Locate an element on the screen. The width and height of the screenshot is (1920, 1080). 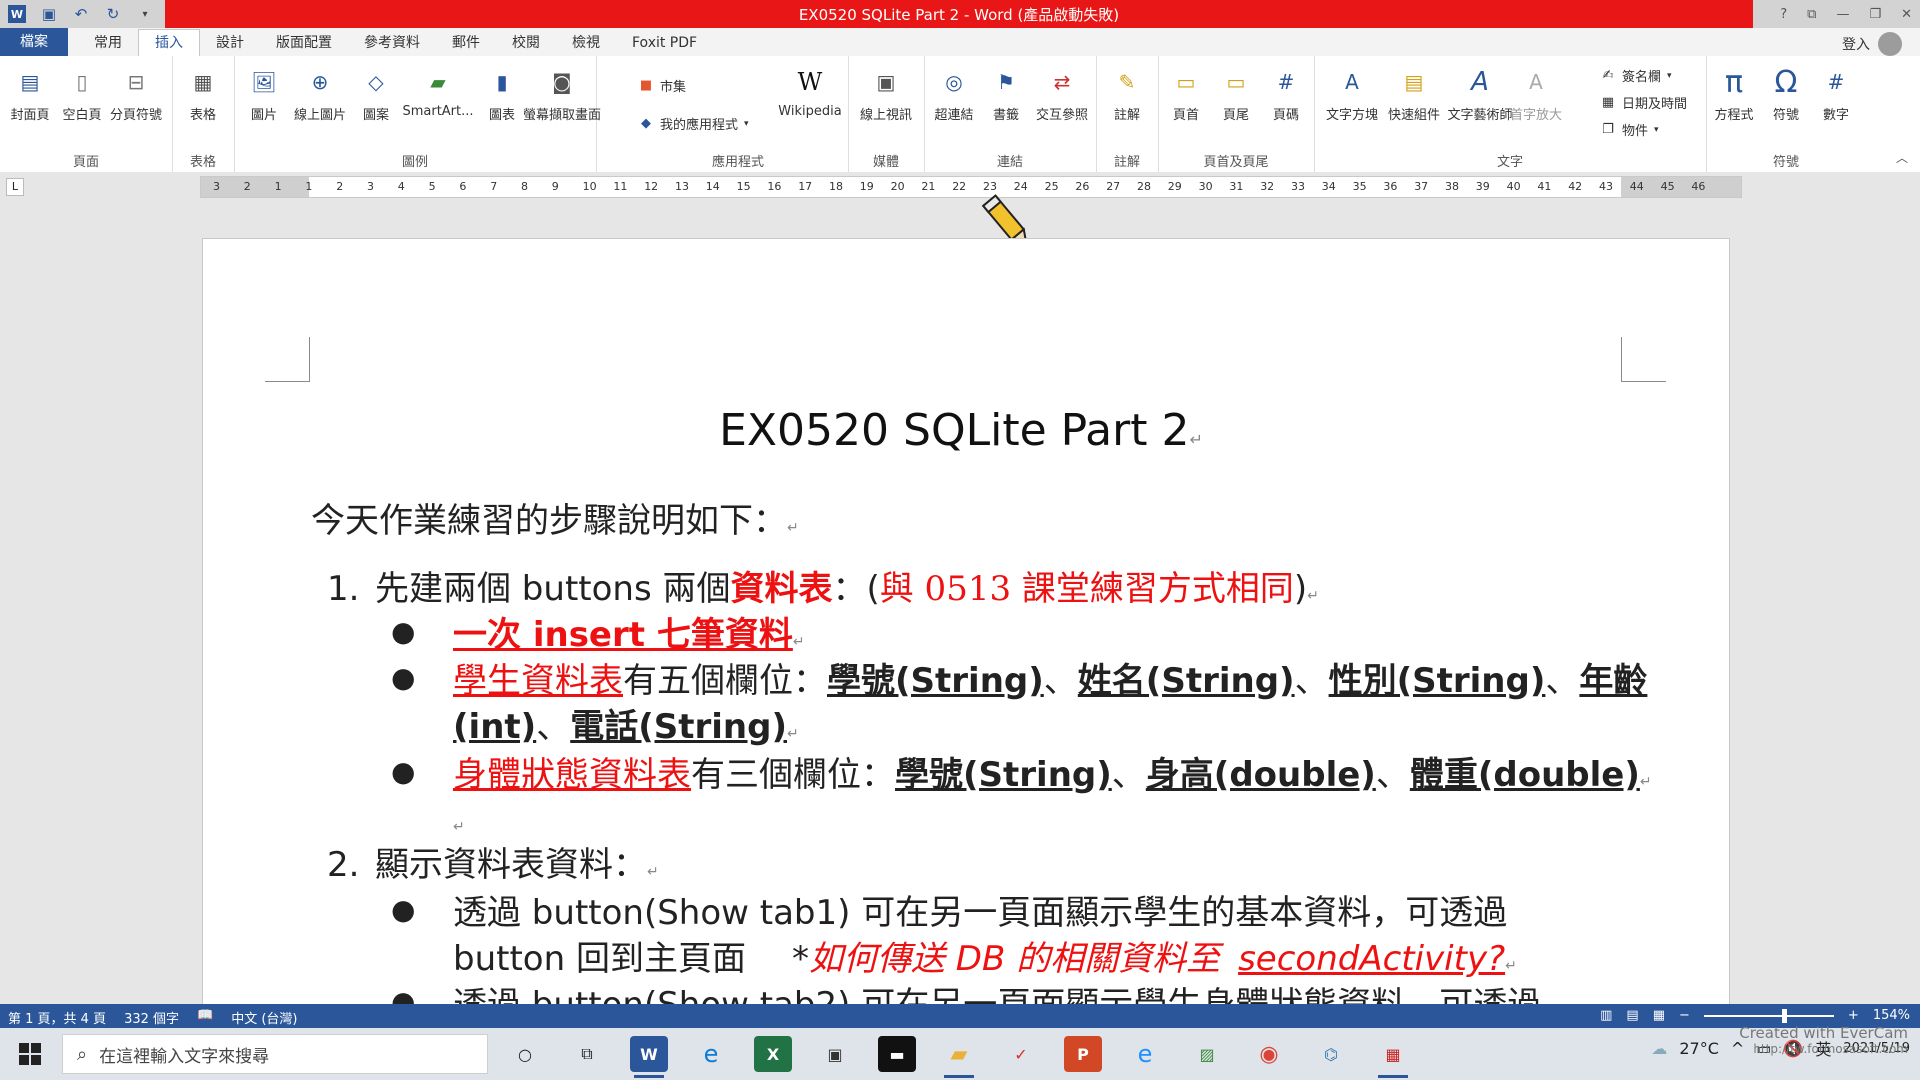
symbol-button: Ω 符號 is located at coordinates (1786, 103).